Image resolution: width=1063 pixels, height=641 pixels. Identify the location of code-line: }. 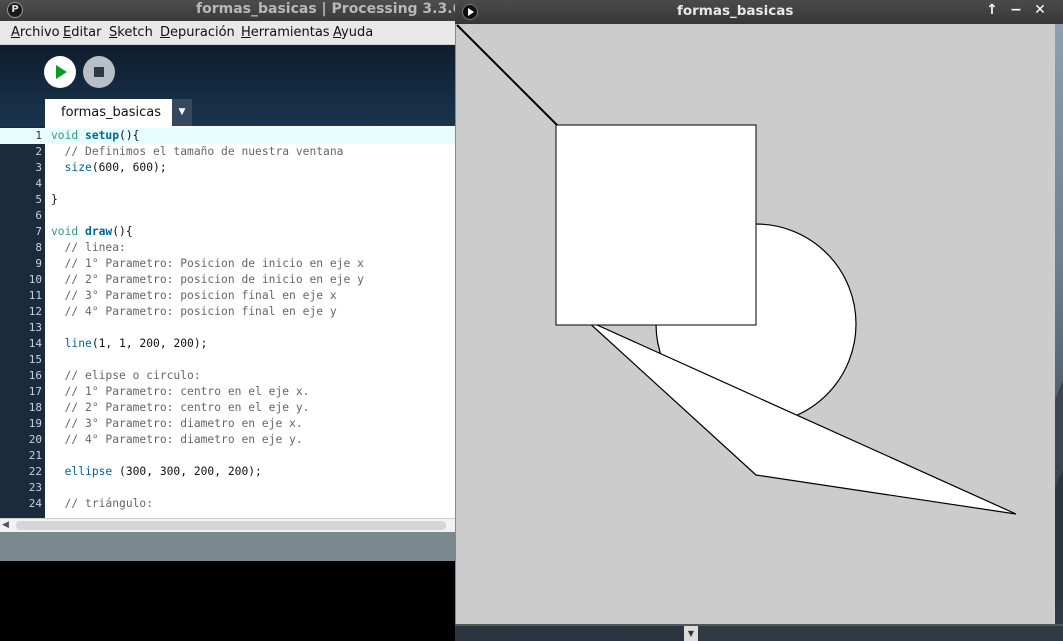
(250, 200).